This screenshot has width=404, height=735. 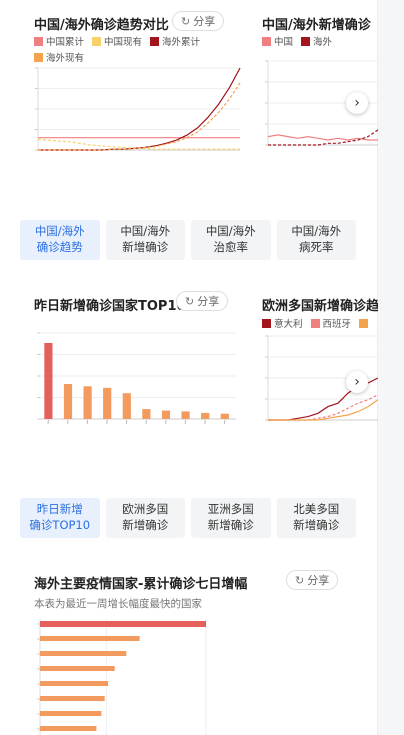 I want to click on europe-legend-item: 意大利, so click(x=282, y=323).